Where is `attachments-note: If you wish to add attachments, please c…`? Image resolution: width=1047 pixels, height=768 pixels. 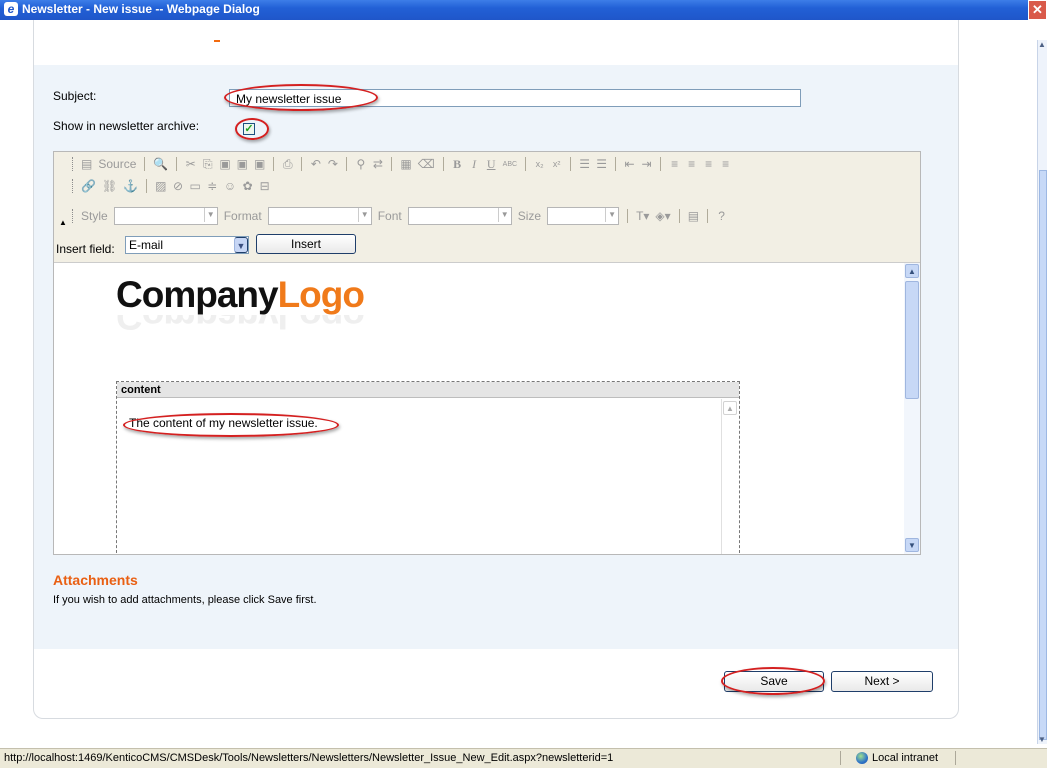
attachments-note: If you wish to add attachments, please c… is located at coordinates (185, 600).